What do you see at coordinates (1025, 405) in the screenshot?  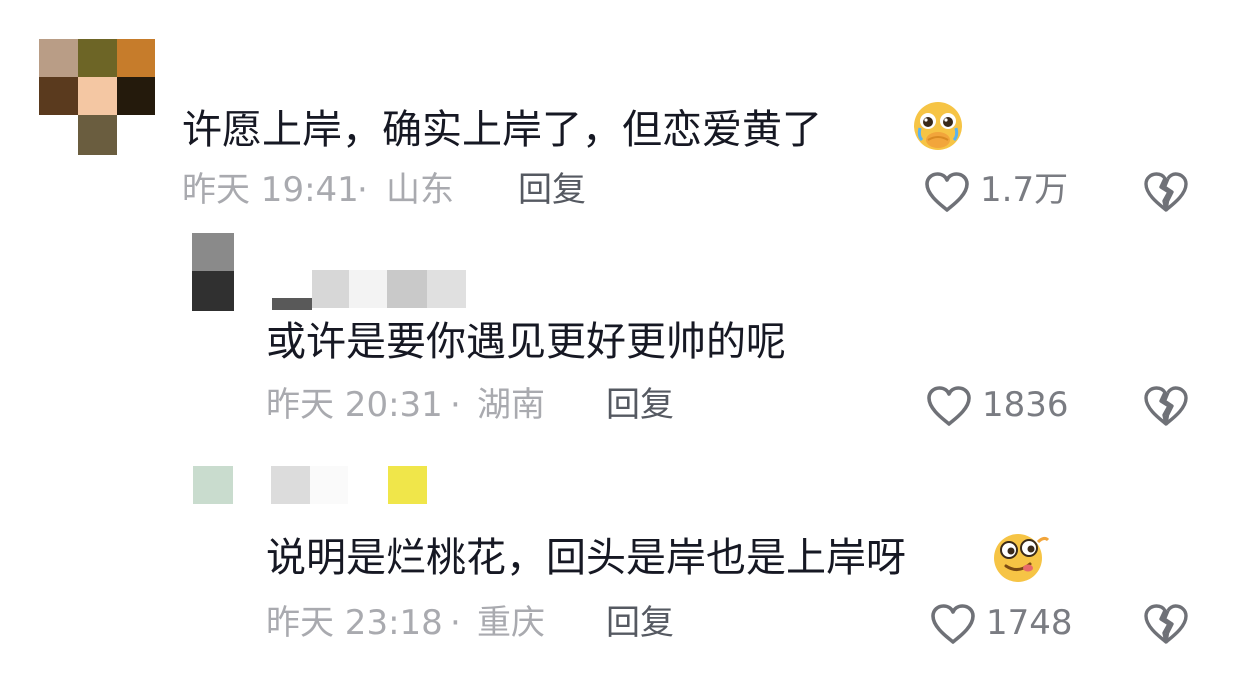 I see `like-count: 1836` at bounding box center [1025, 405].